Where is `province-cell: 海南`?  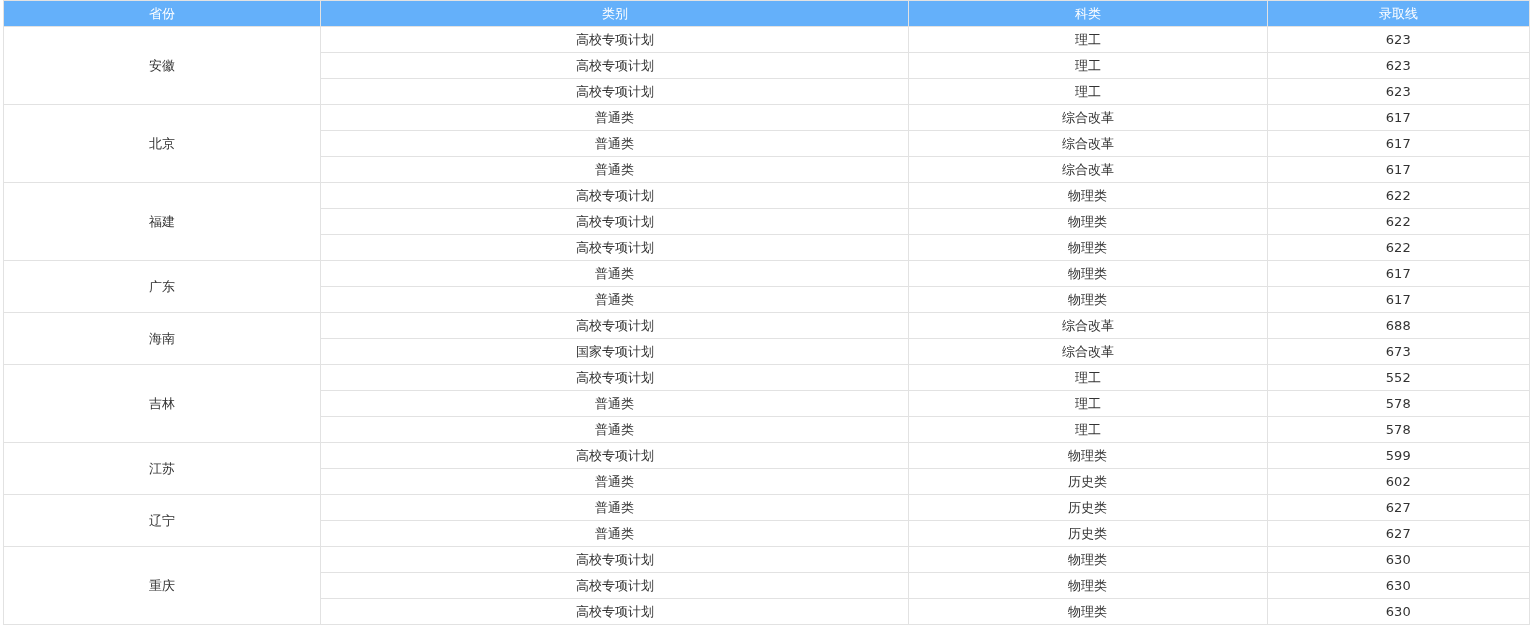 province-cell: 海南 is located at coordinates (162, 338).